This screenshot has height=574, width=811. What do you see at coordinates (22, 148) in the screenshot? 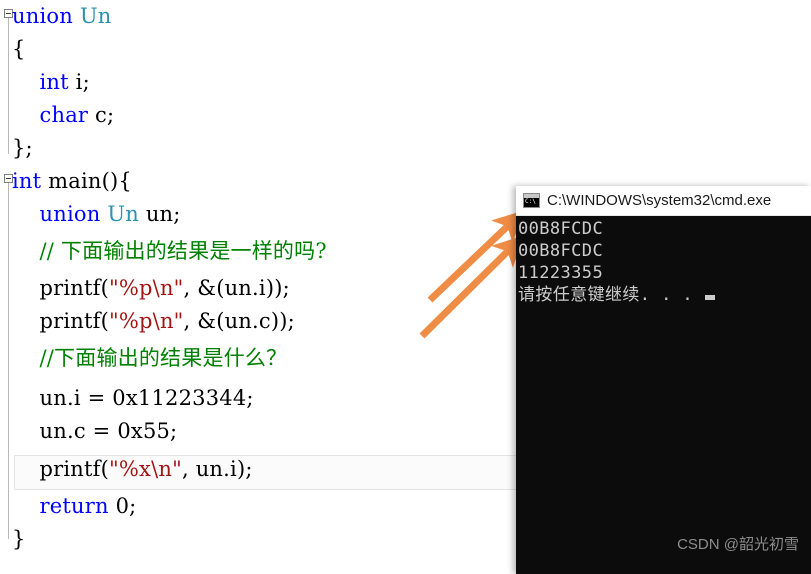
I see `code-token-plain: };` at bounding box center [22, 148].